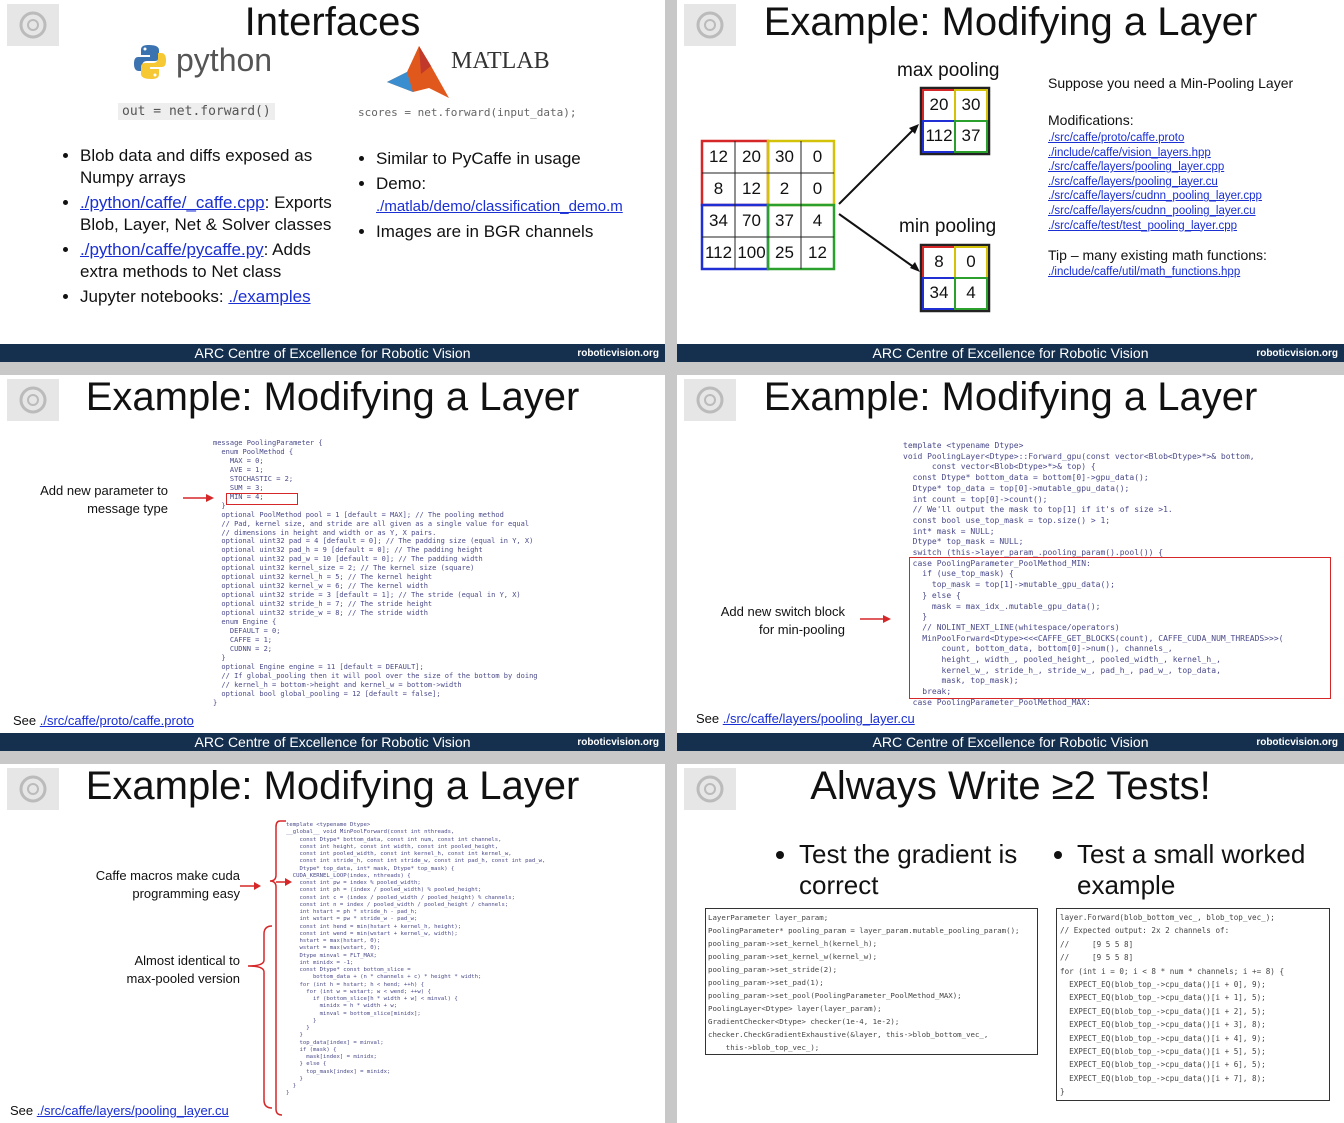  Describe the element at coordinates (352, 919) in the screenshot. I see `code-line: int wstart = pw * stride_w - pad_w;` at that location.